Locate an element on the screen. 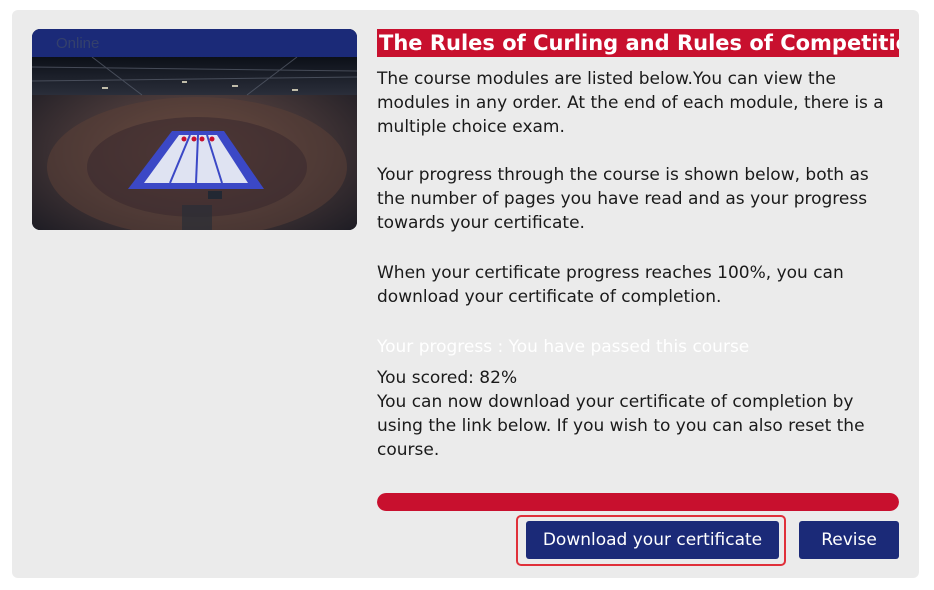  download-certificate-button: Download your certificate is located at coordinates (652, 540).